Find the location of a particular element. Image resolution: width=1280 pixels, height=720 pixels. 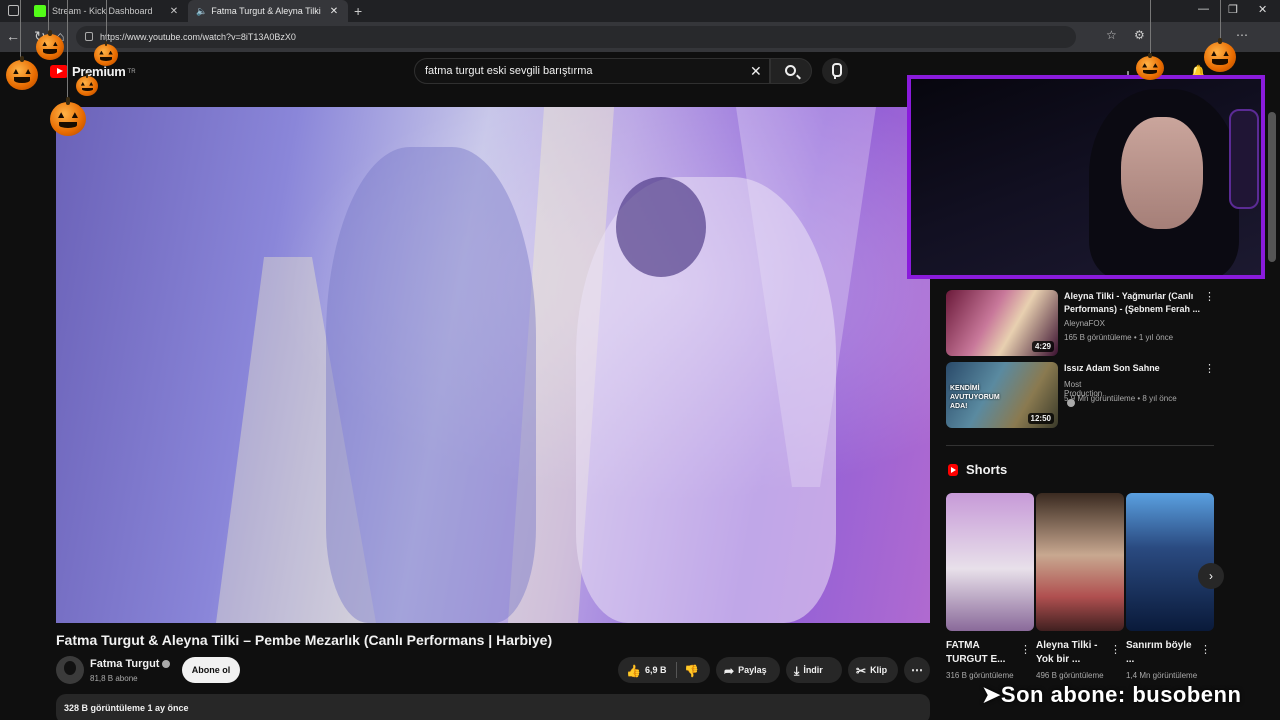

short-views: 316 B görüntüleme is located at coordinates (980, 675).